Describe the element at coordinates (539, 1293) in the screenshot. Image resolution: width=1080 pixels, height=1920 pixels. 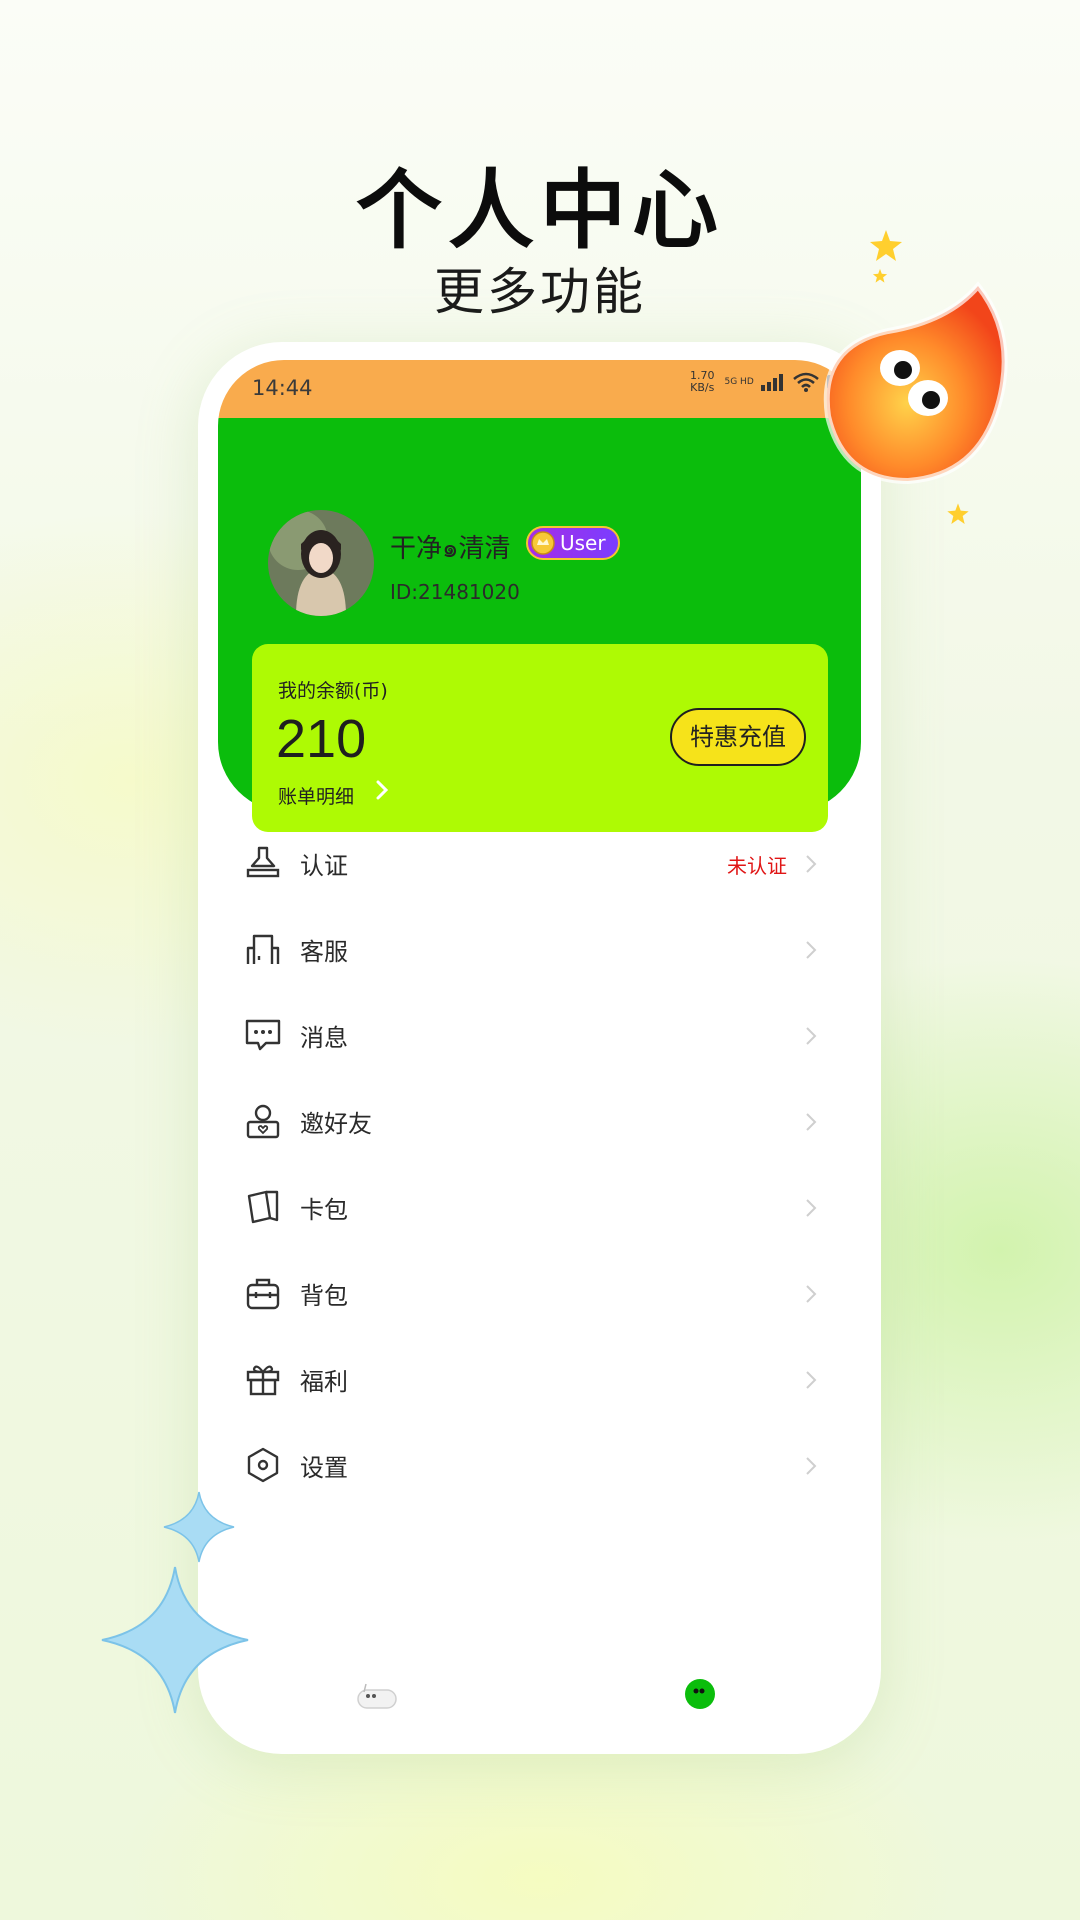
I see `menu-item-backpack: 背包` at that location.